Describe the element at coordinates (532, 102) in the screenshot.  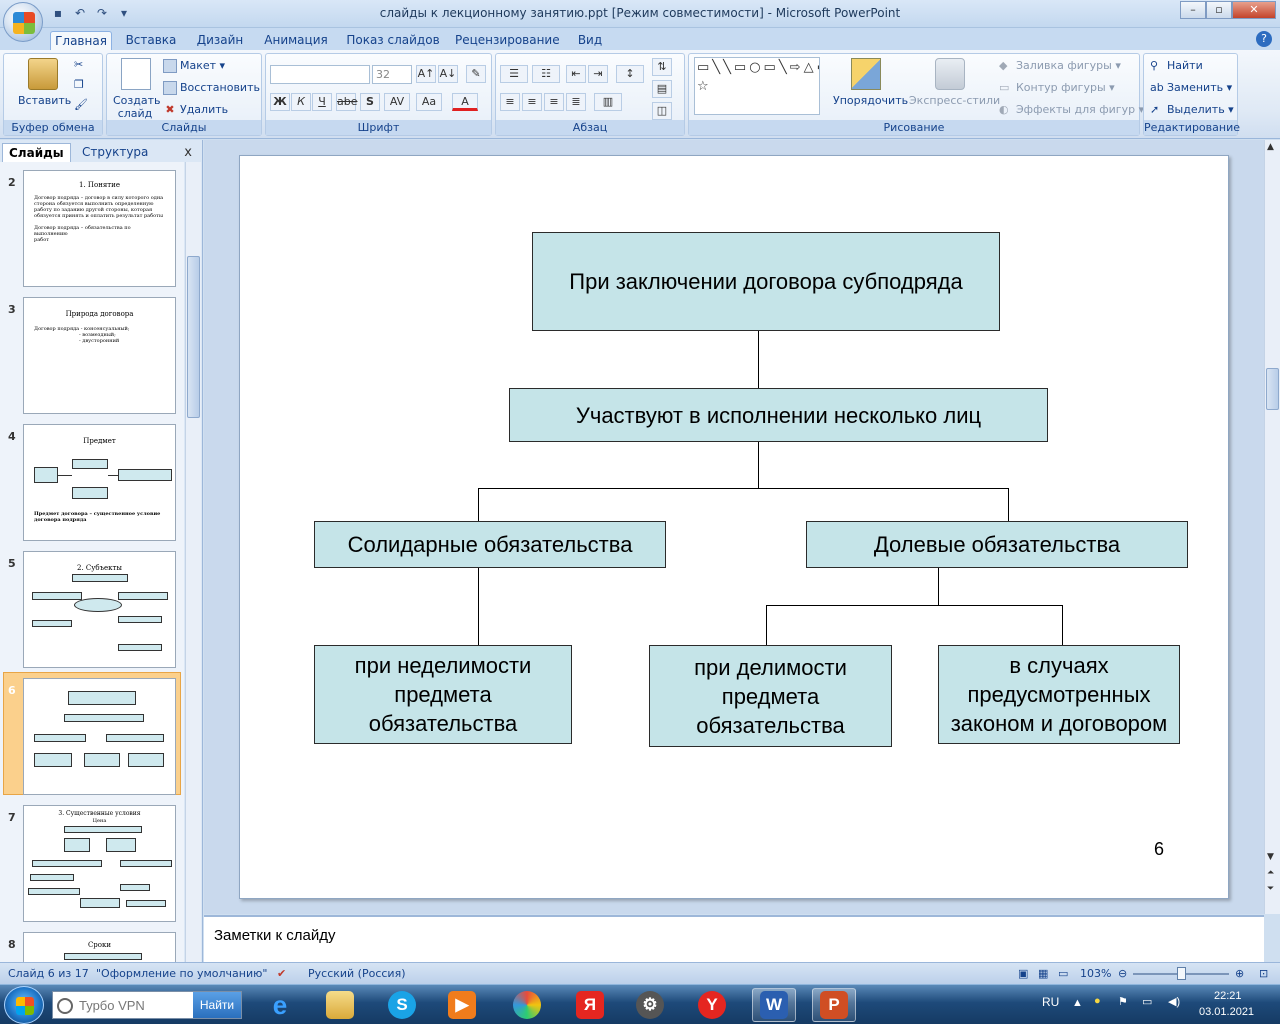
I see `align-center-icon: ≡` at that location.